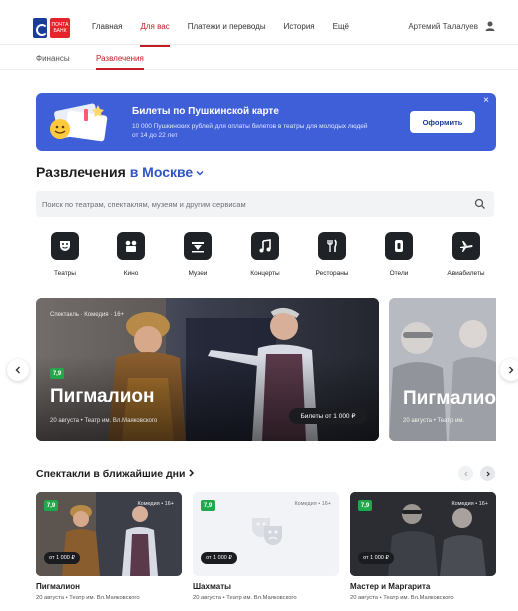  Describe the element at coordinates (79, 122) in the screenshot. I see `pushkin-card-illustration-icon` at that location.